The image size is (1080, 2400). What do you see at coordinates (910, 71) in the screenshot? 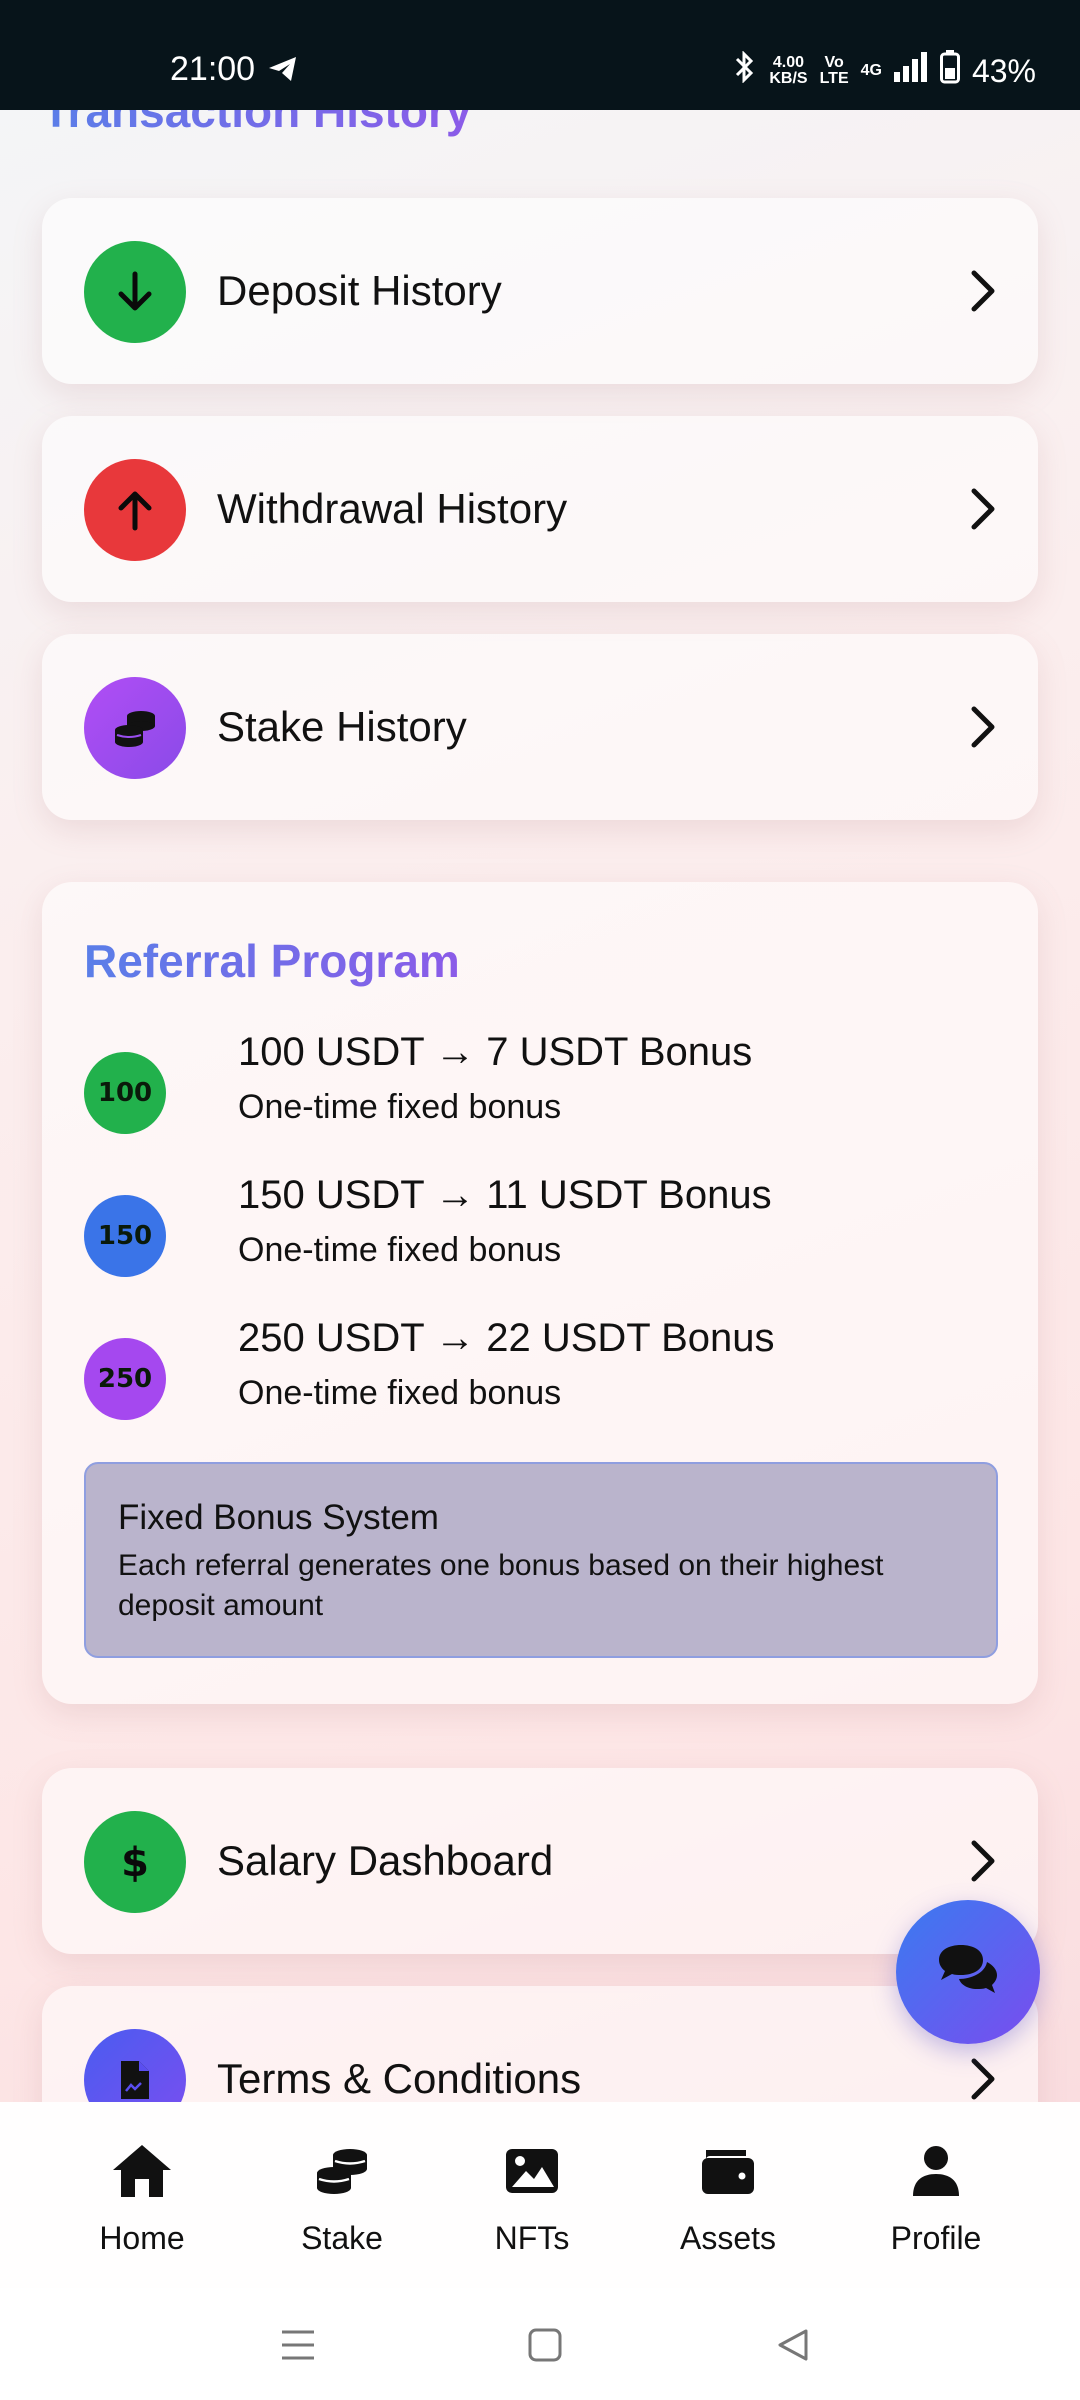
I see `signal-icon` at bounding box center [910, 71].